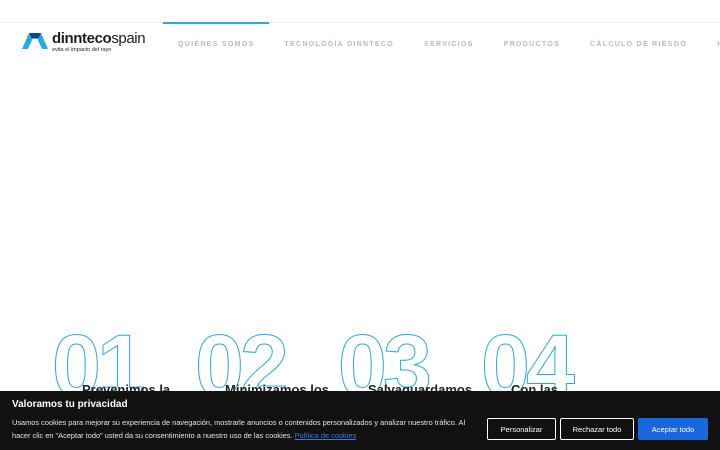 The width and height of the screenshot is (720, 450). I want to click on logo-brand-bold: dinnteco, so click(82, 38).